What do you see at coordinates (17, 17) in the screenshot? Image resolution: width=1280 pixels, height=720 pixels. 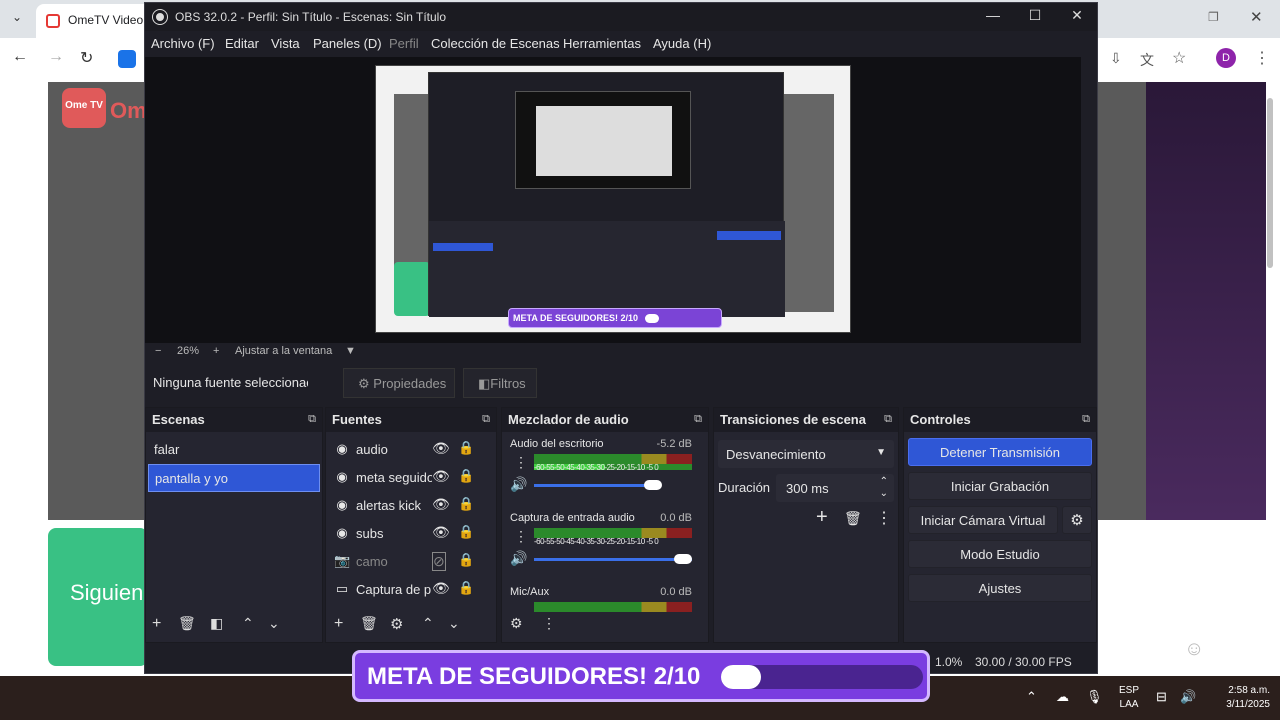 I see `tab-list-icon: ⌄` at bounding box center [17, 17].